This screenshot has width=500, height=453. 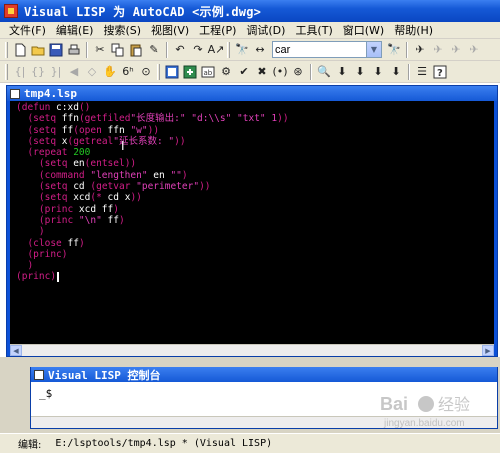 I want to click on new-file-icon, so click(x=20, y=50).